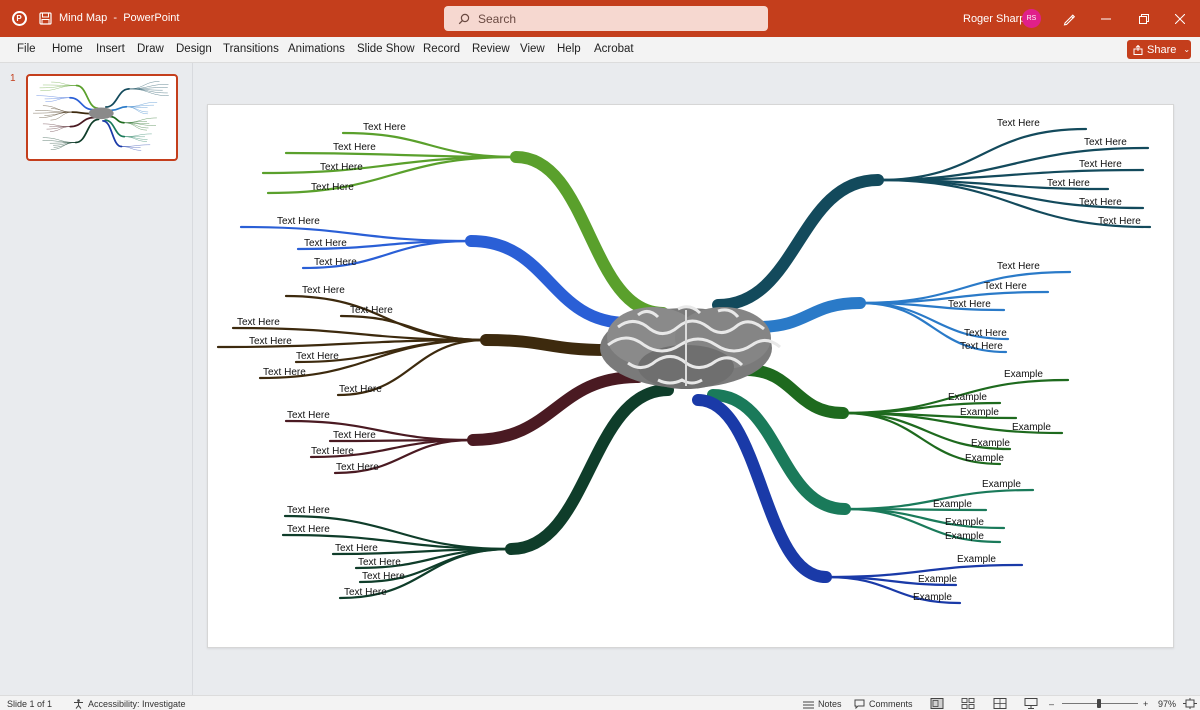 The height and width of the screenshot is (710, 1200). Describe the element at coordinates (45, 18) in the screenshot. I see `save-icon` at that location.